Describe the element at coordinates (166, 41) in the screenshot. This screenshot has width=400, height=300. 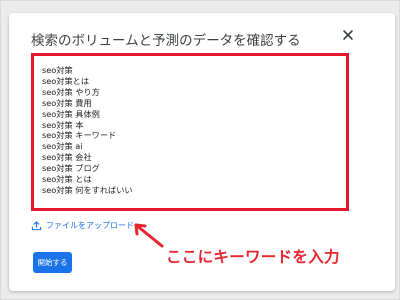
I see `dialog-title: 検索のボリュームと予測のデータを確認する` at that location.